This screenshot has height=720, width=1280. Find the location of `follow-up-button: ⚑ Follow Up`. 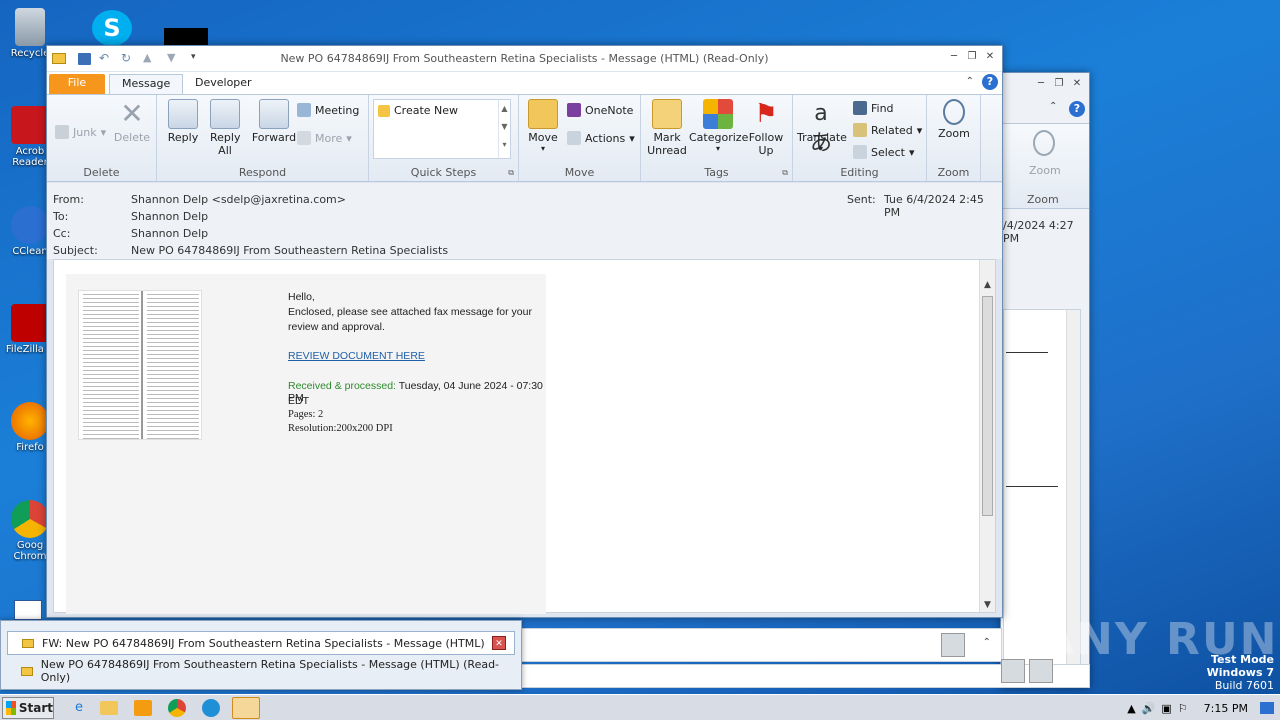

follow-up-button: ⚑ Follow Up is located at coordinates (766, 128).